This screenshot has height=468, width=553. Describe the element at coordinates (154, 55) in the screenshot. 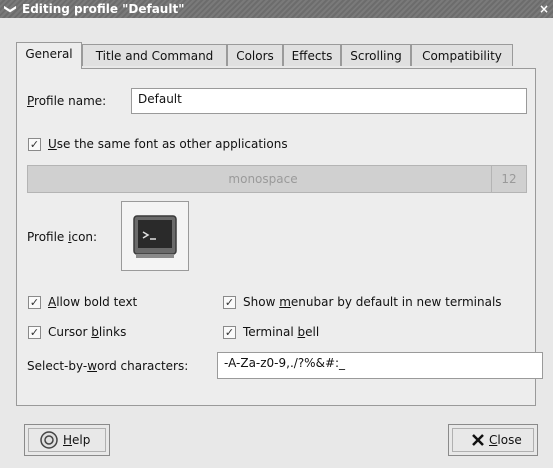

I see `tab-title-and-command: Title and Command` at that location.